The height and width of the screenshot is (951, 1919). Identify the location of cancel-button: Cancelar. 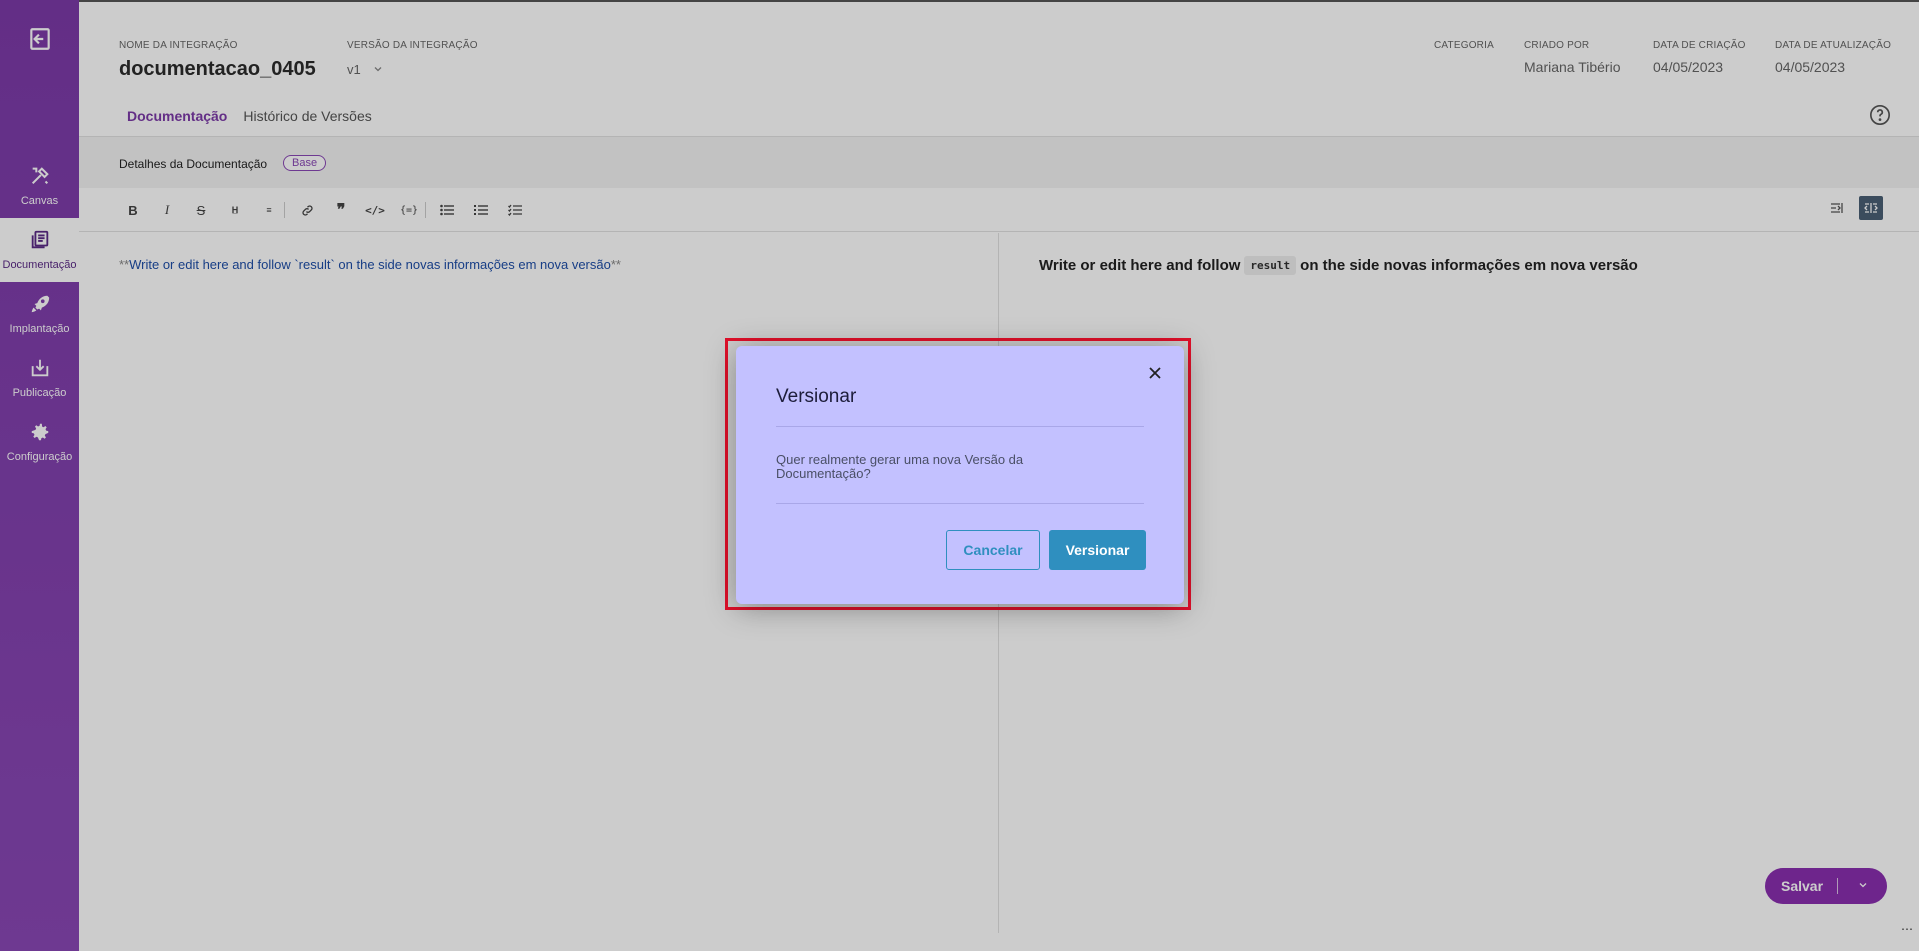
(993, 550).